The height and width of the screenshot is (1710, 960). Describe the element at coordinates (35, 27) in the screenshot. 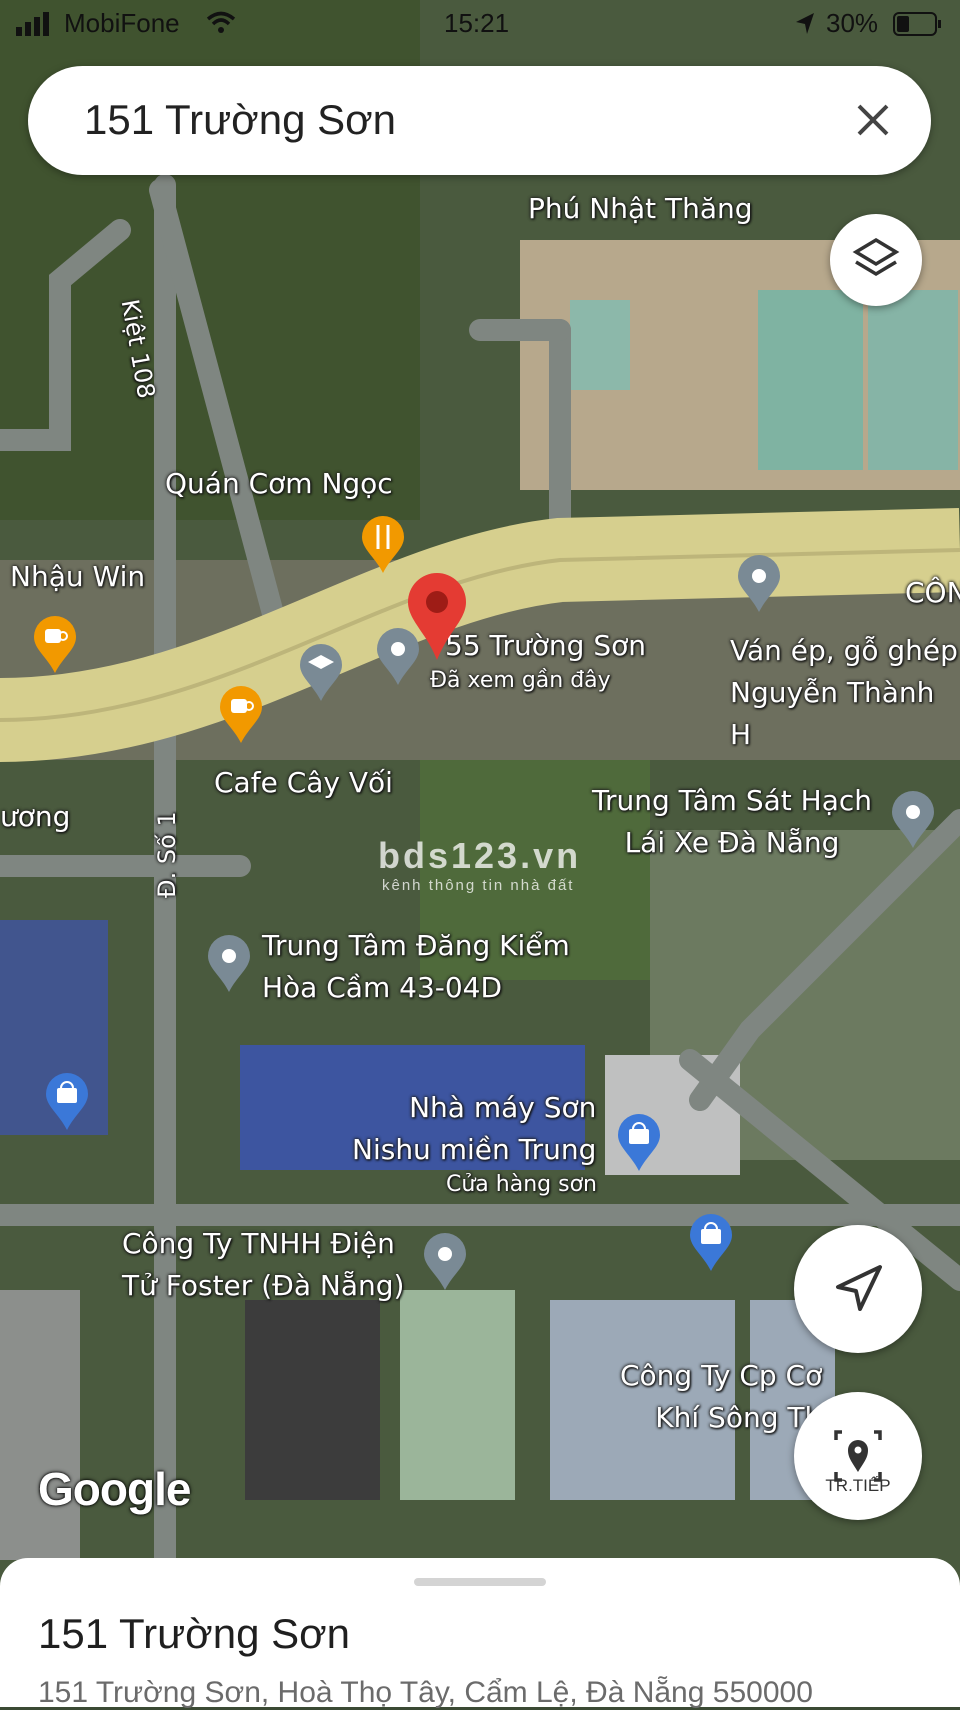

I see `signal-icon` at that location.